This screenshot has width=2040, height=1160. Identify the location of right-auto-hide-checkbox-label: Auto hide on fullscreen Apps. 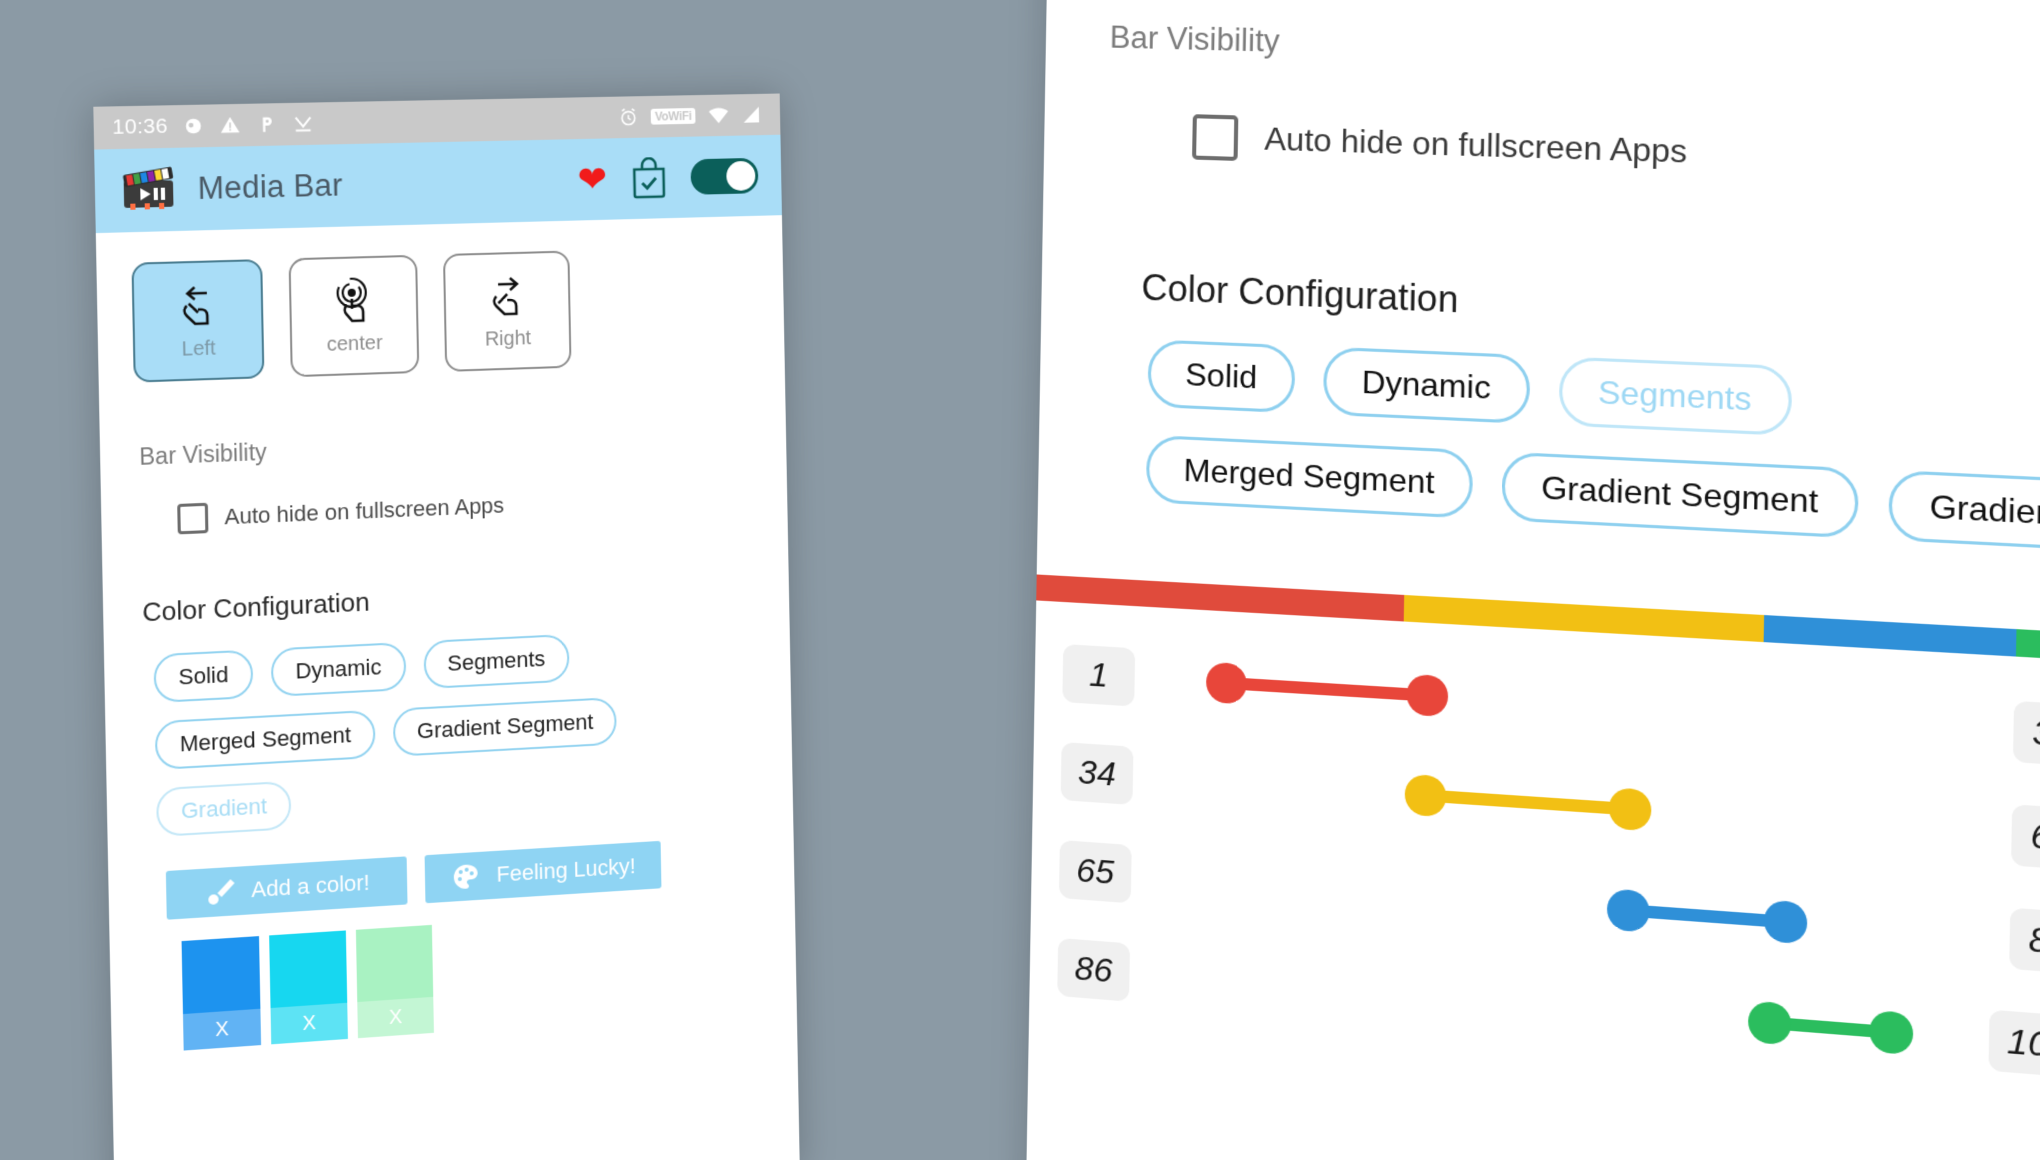
(1476, 145).